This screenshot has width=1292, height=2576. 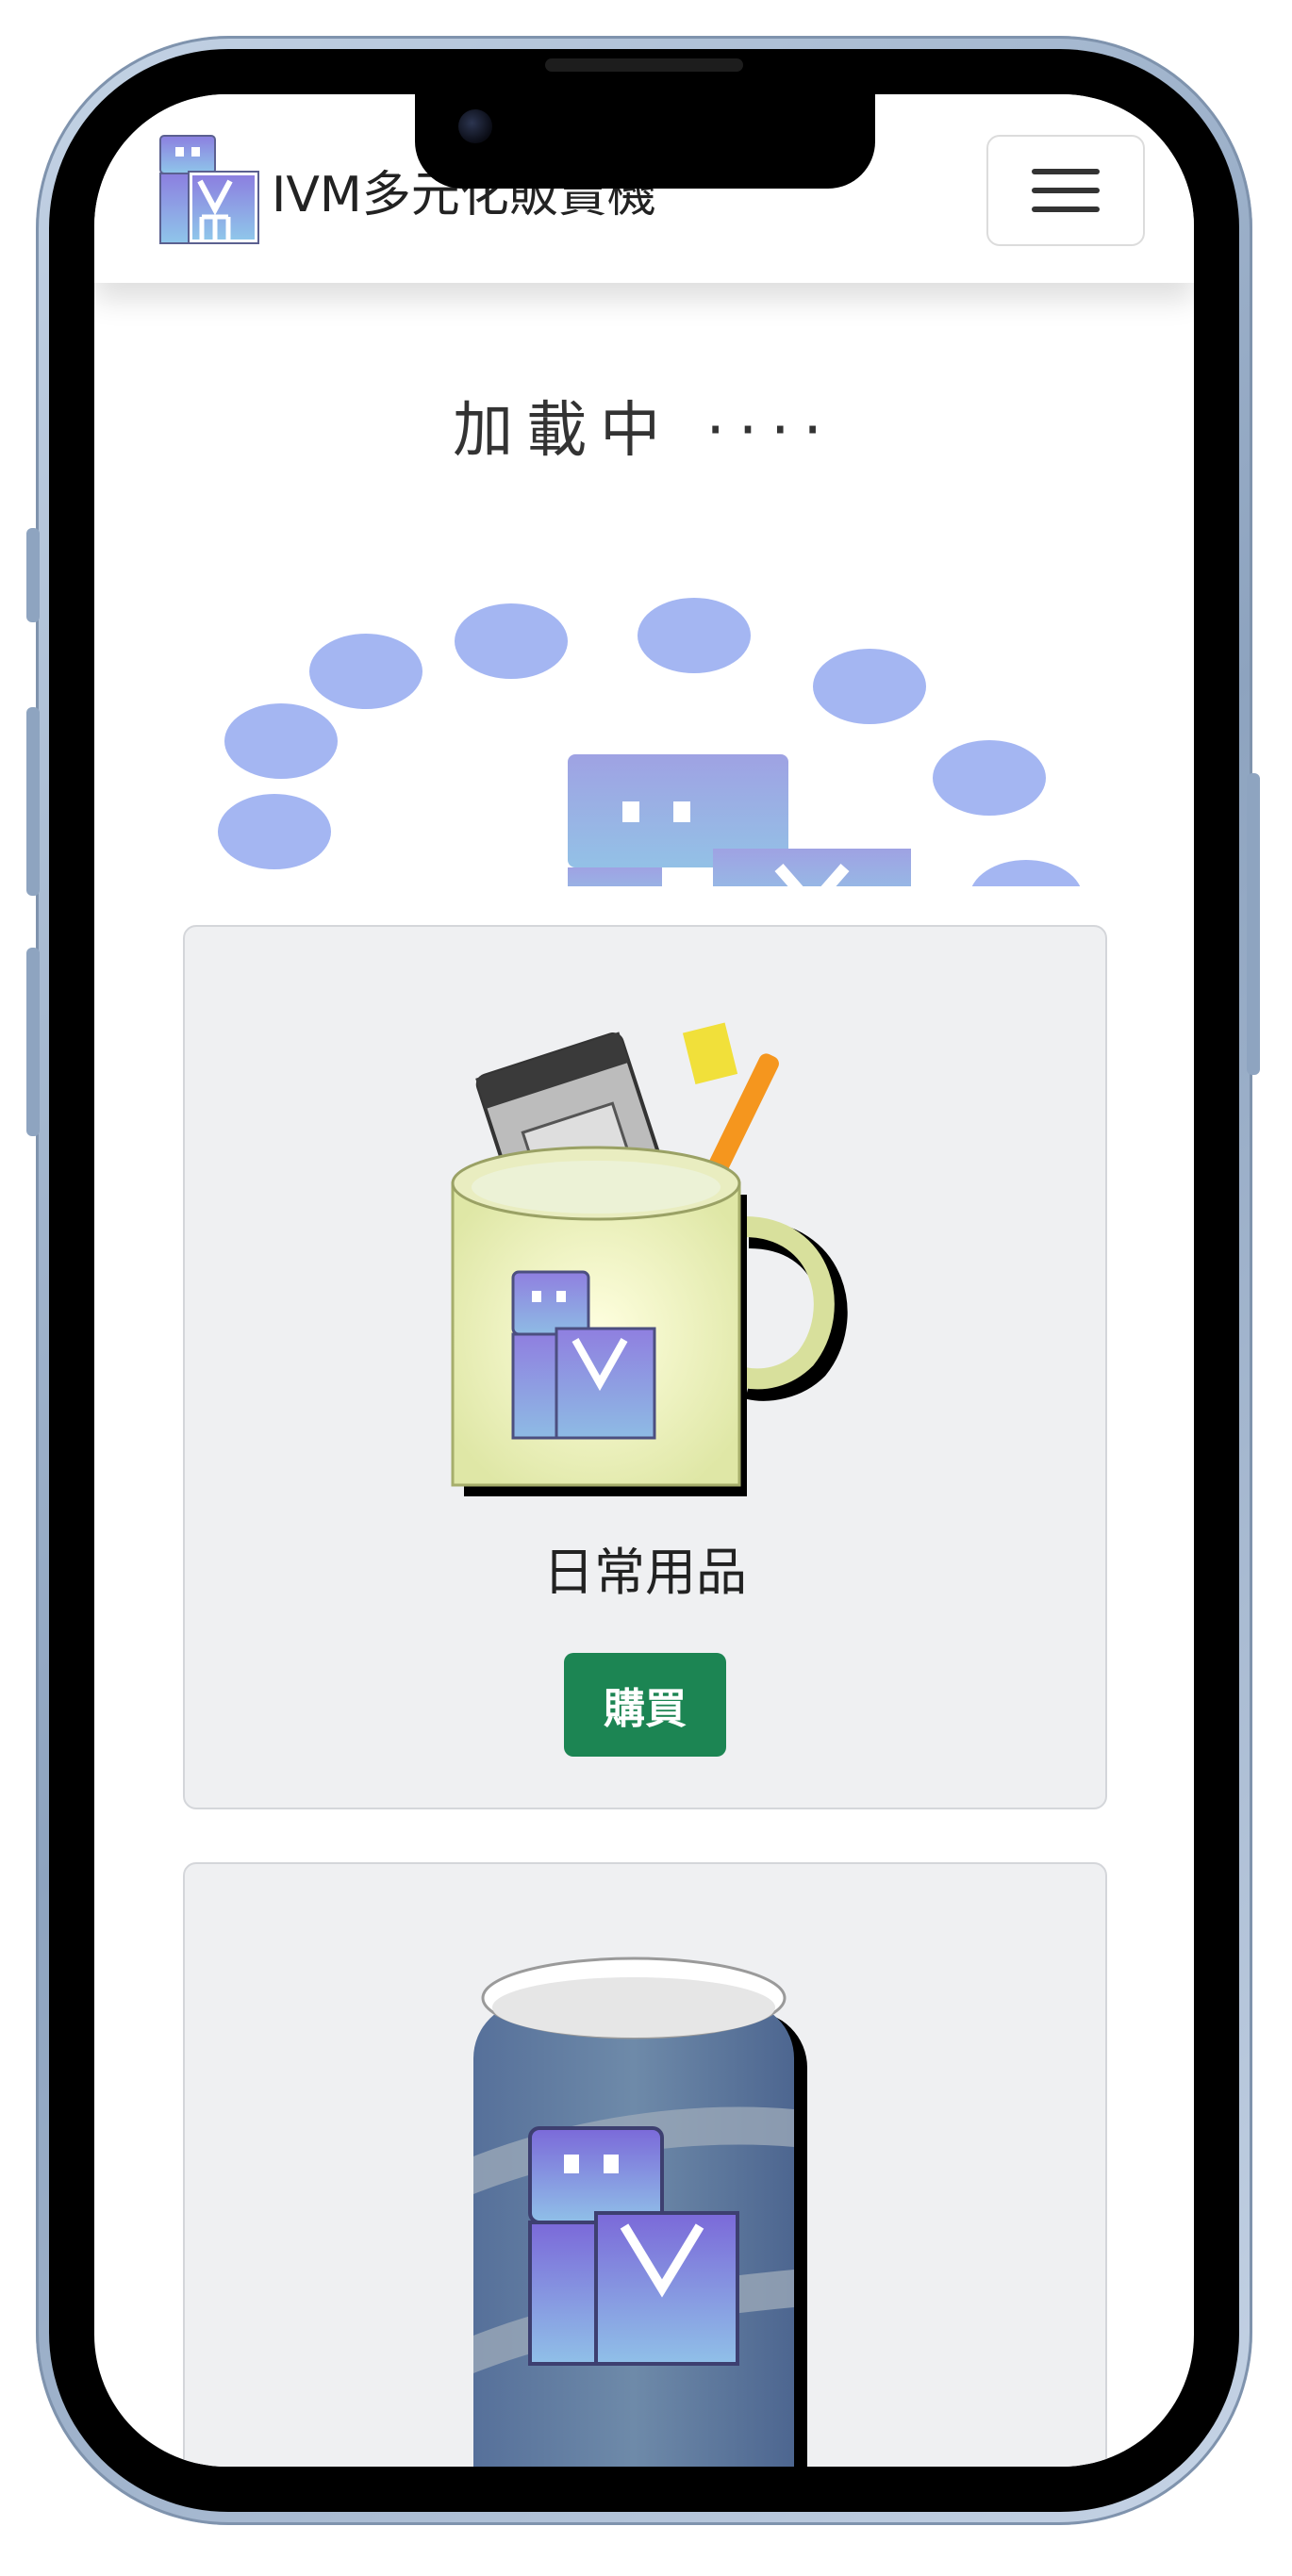 I want to click on volume-up-button, so click(x=33, y=801).